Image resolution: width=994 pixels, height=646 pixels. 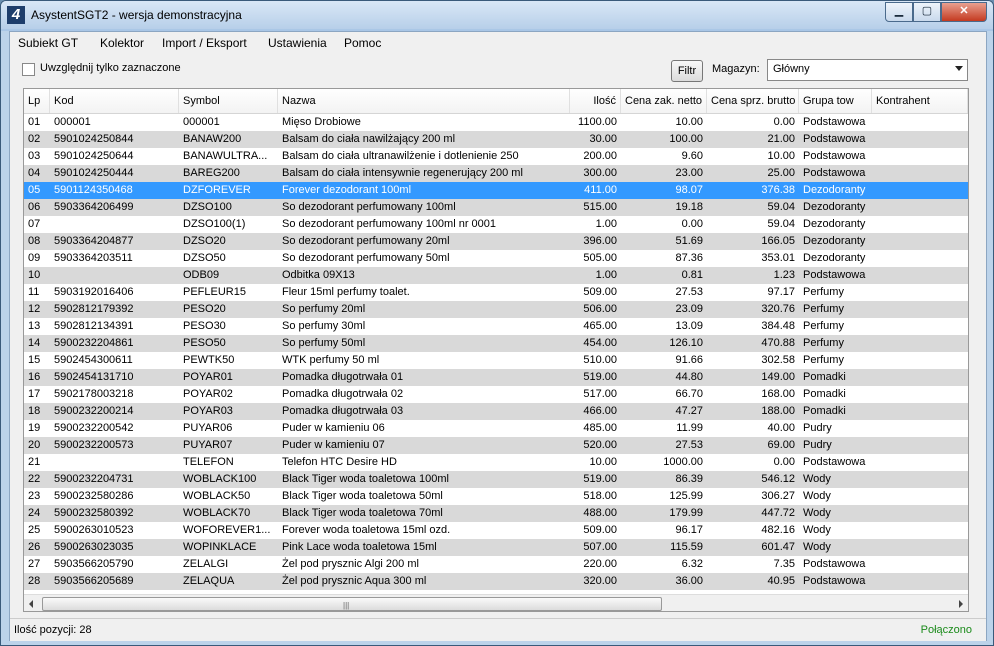 What do you see at coordinates (689, 360) in the screenshot?
I see `cell-cena-zak: 91.66` at bounding box center [689, 360].